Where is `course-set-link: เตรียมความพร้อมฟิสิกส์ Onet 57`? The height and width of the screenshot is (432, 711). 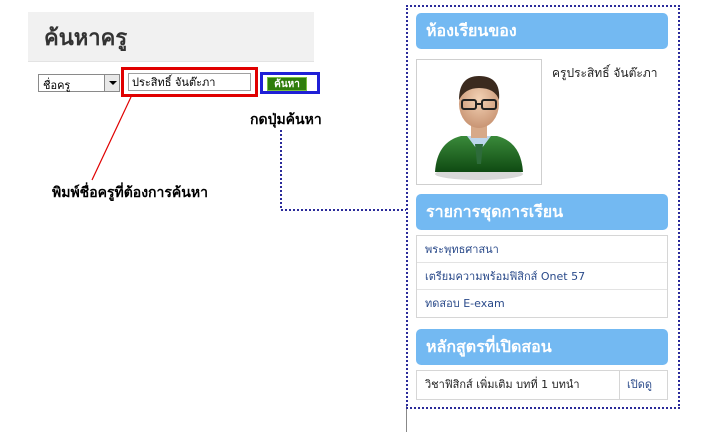
course-set-link: เตรียมความพร้อมฟิสิกส์ Onet 57 is located at coordinates (542, 276).